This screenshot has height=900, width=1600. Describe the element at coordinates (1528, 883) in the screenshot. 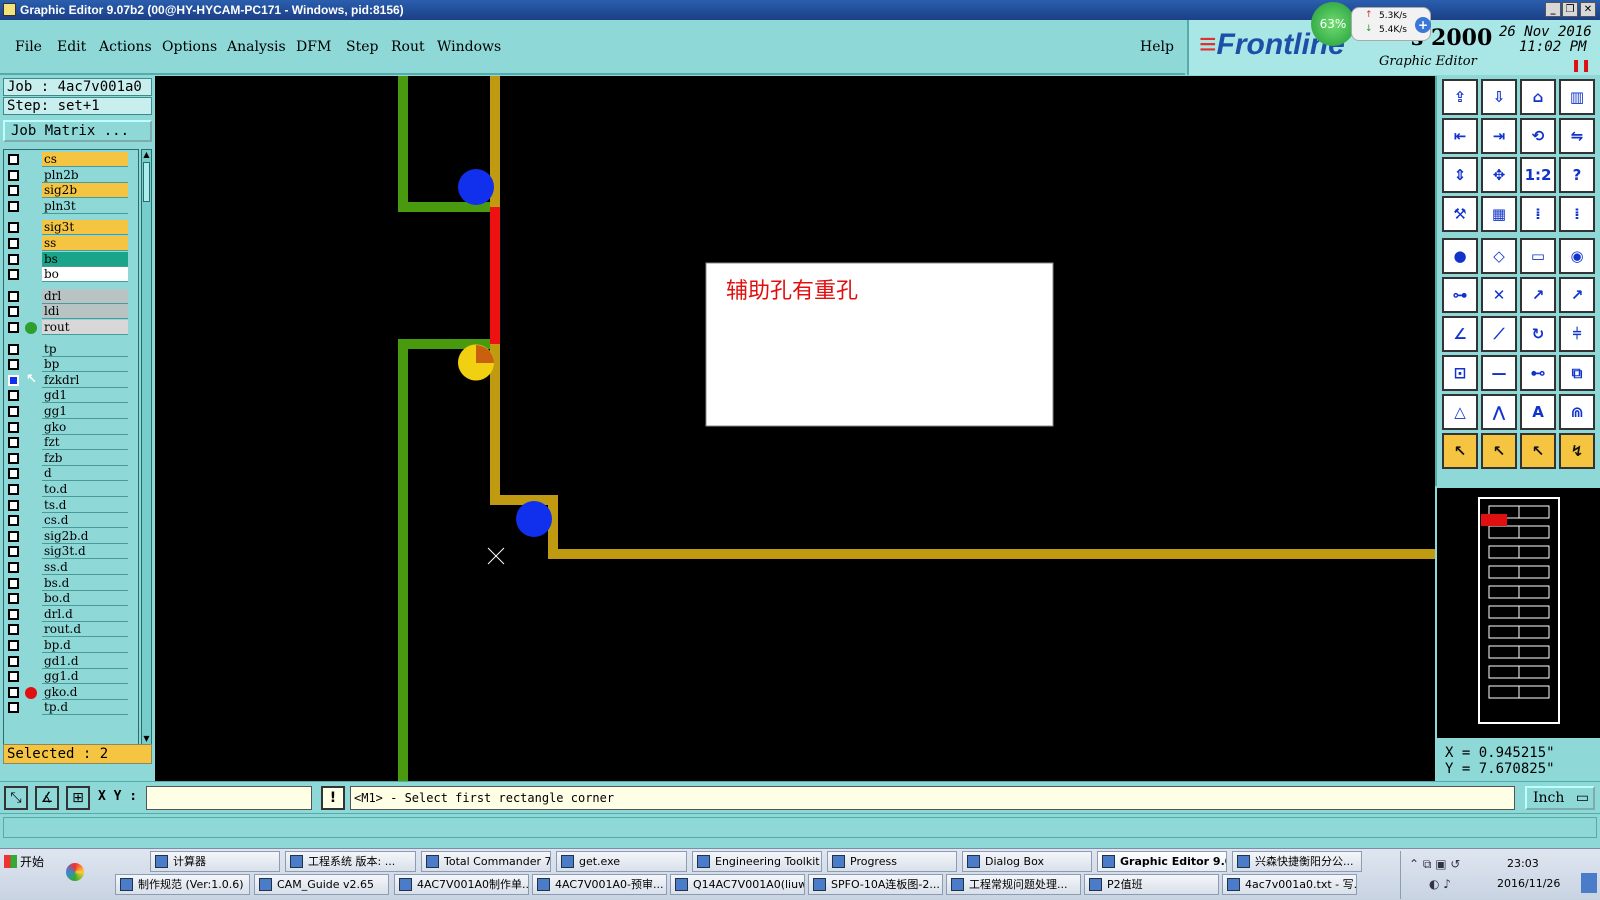

I see `clock-date: 2016/11/26` at that location.